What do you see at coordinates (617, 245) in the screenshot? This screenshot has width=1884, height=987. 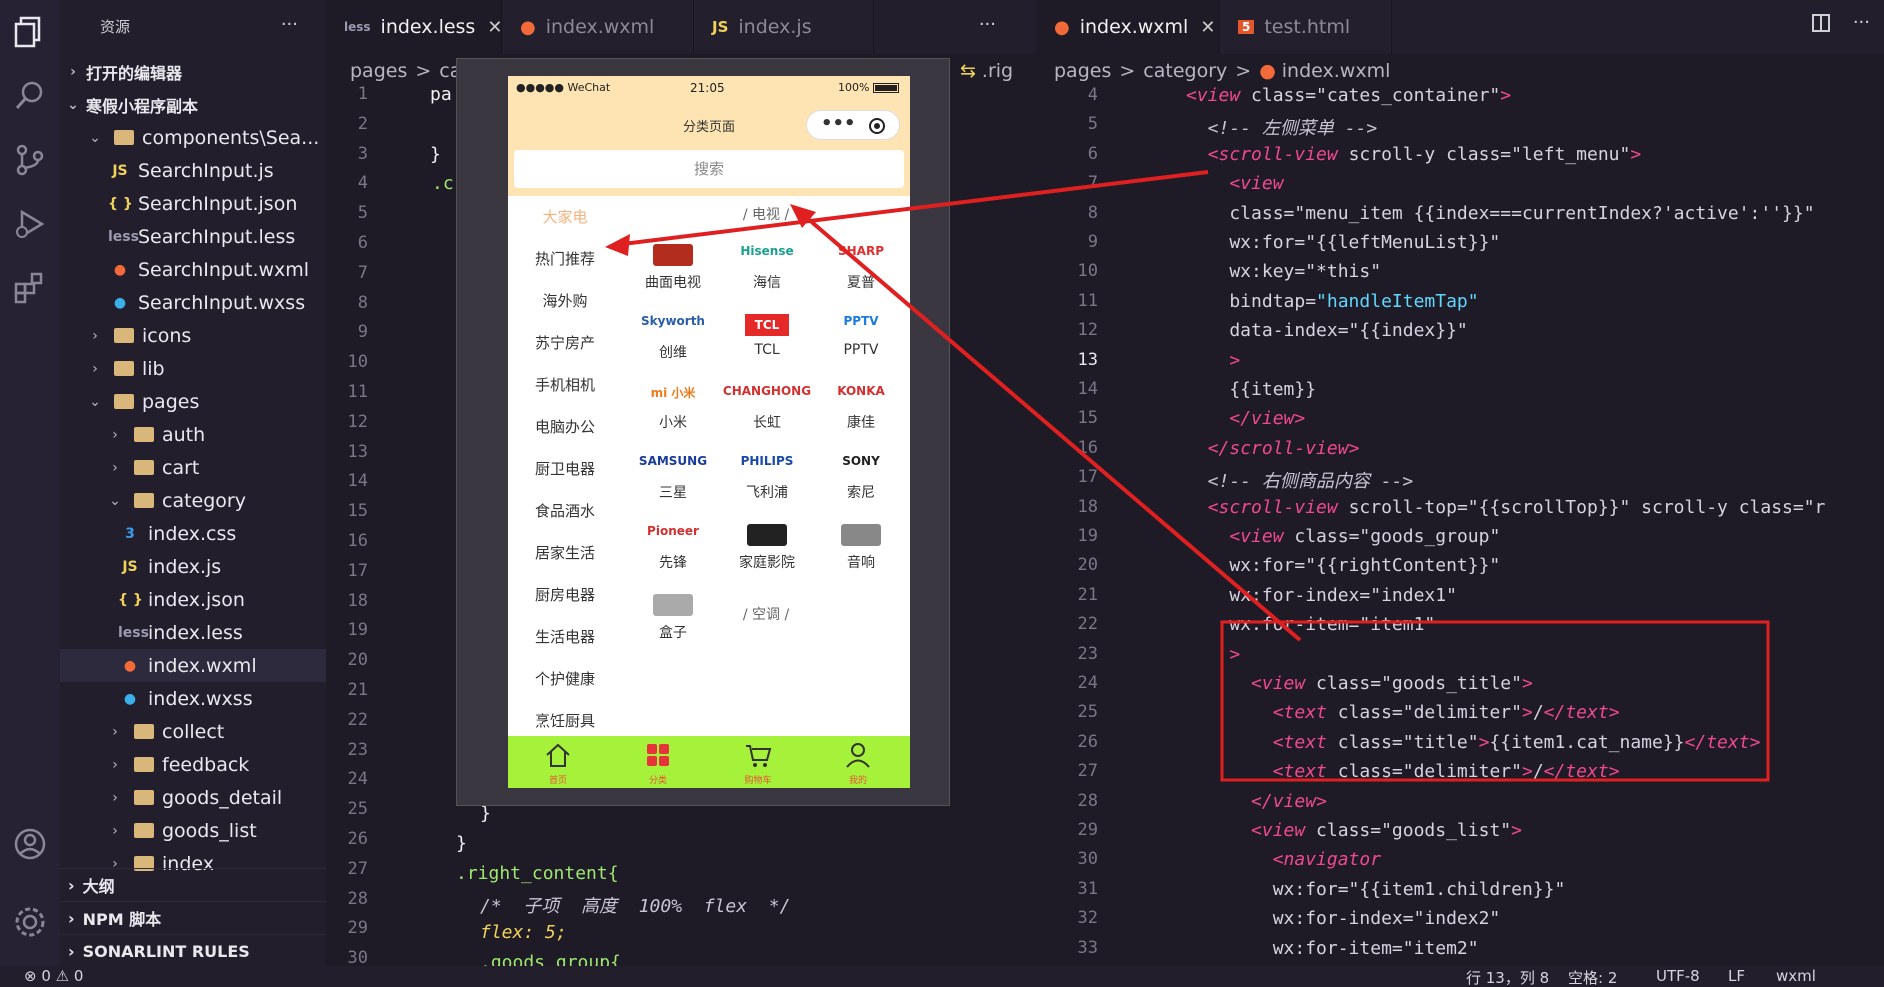 I see `arrow-head-left-menu` at bounding box center [617, 245].